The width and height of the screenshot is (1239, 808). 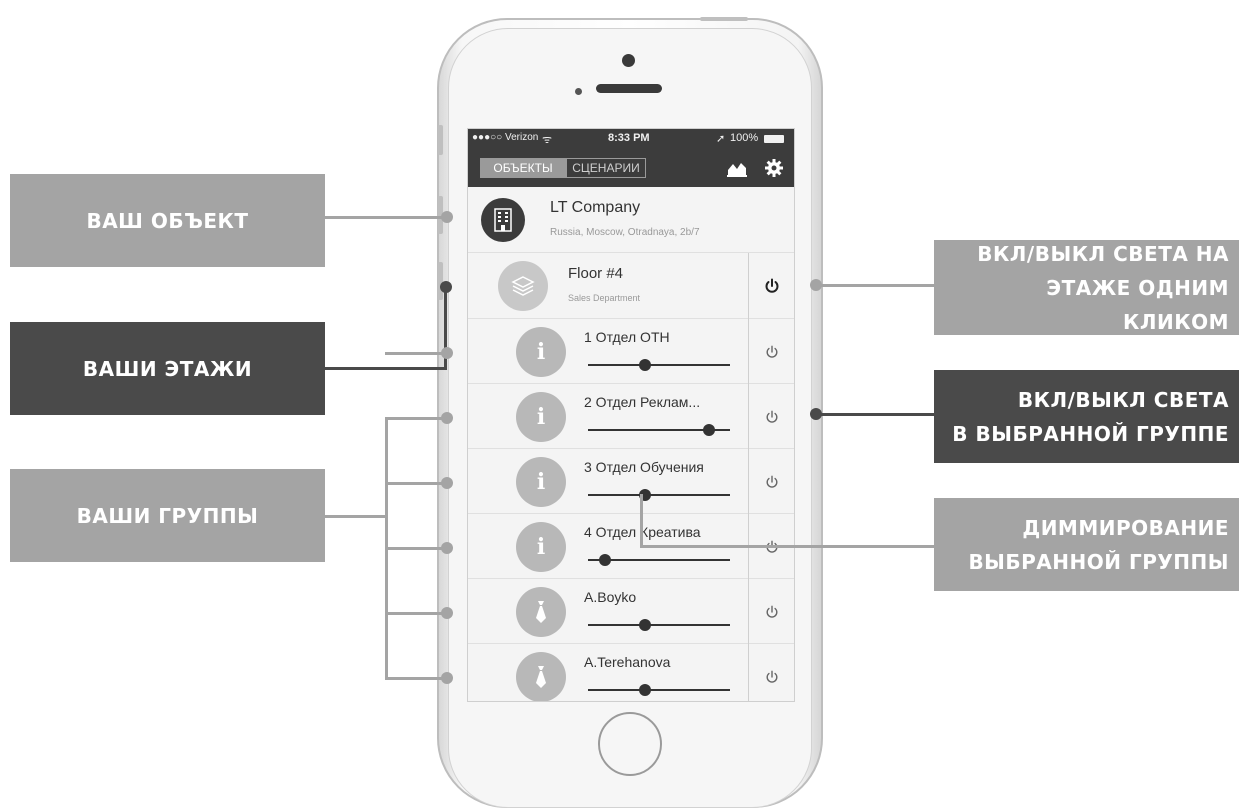 What do you see at coordinates (505, 137) in the screenshot?
I see `carrier-signal: ●●●○○ Verizon` at bounding box center [505, 137].